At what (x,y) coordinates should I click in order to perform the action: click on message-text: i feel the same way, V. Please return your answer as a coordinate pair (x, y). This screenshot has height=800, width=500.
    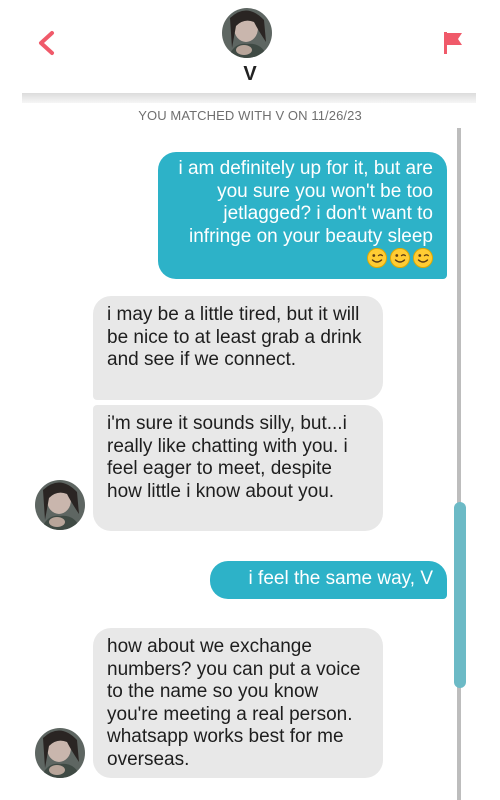
    Looking at the image, I should click on (340, 578).